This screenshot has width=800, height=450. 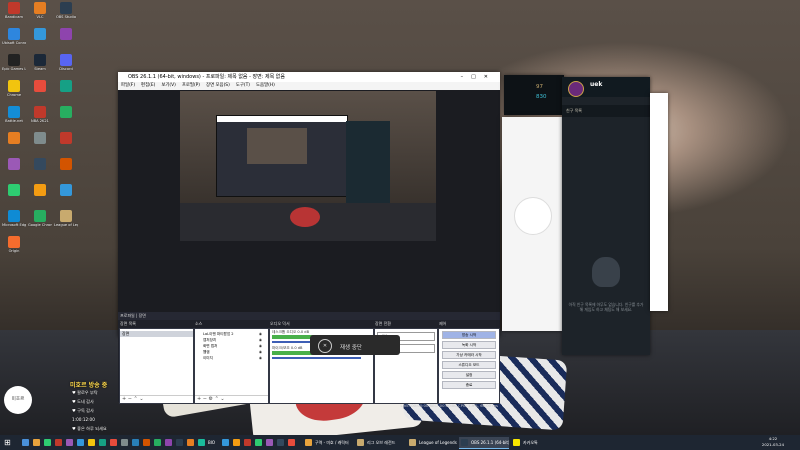 I want to click on window-controls: –□✕, so click(x=478, y=77).